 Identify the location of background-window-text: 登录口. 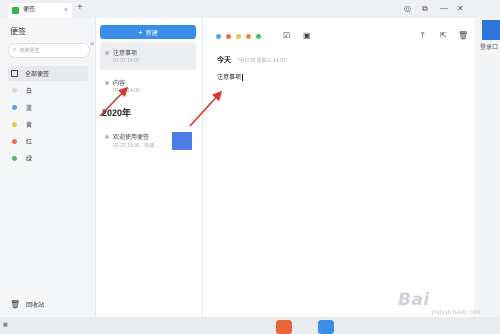
(489, 48).